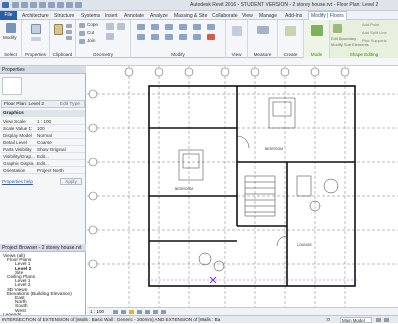  Describe the element at coordinates (141, 27) in the screenshot. I see `align-icon` at that location.